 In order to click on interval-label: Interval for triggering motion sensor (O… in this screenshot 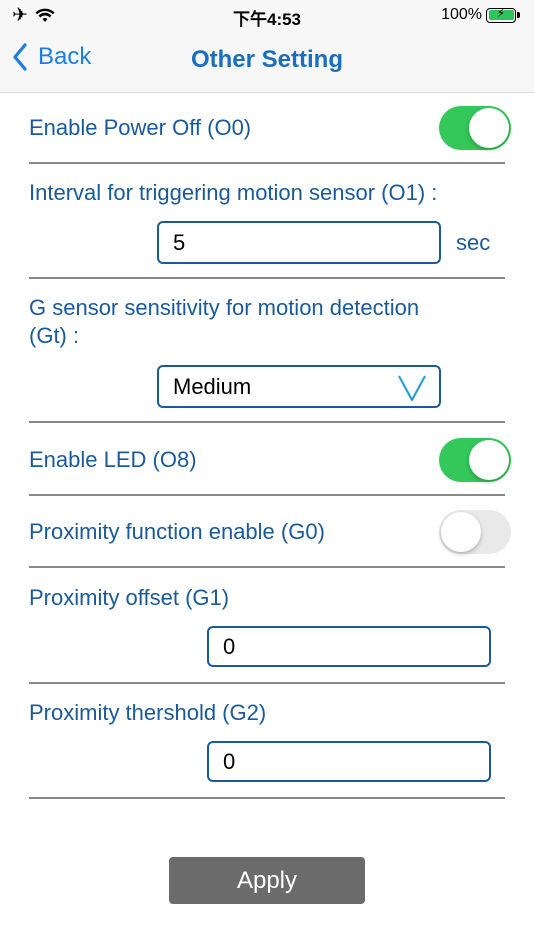, I will do `click(233, 192)`.